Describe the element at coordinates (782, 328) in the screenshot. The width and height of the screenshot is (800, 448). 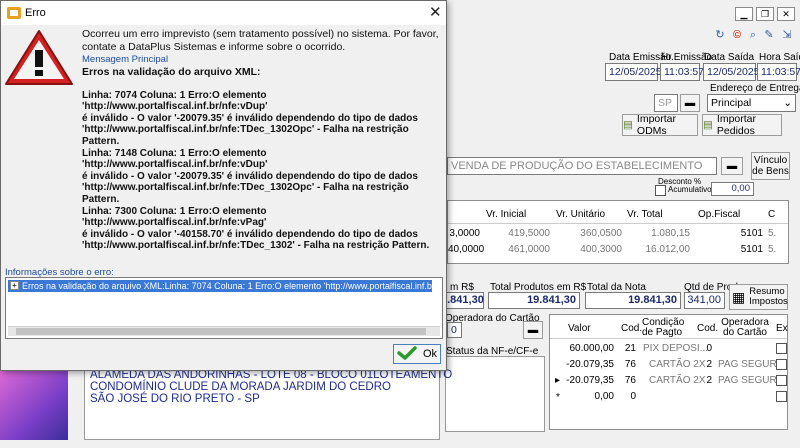
I see `header-ex: Ex` at that location.